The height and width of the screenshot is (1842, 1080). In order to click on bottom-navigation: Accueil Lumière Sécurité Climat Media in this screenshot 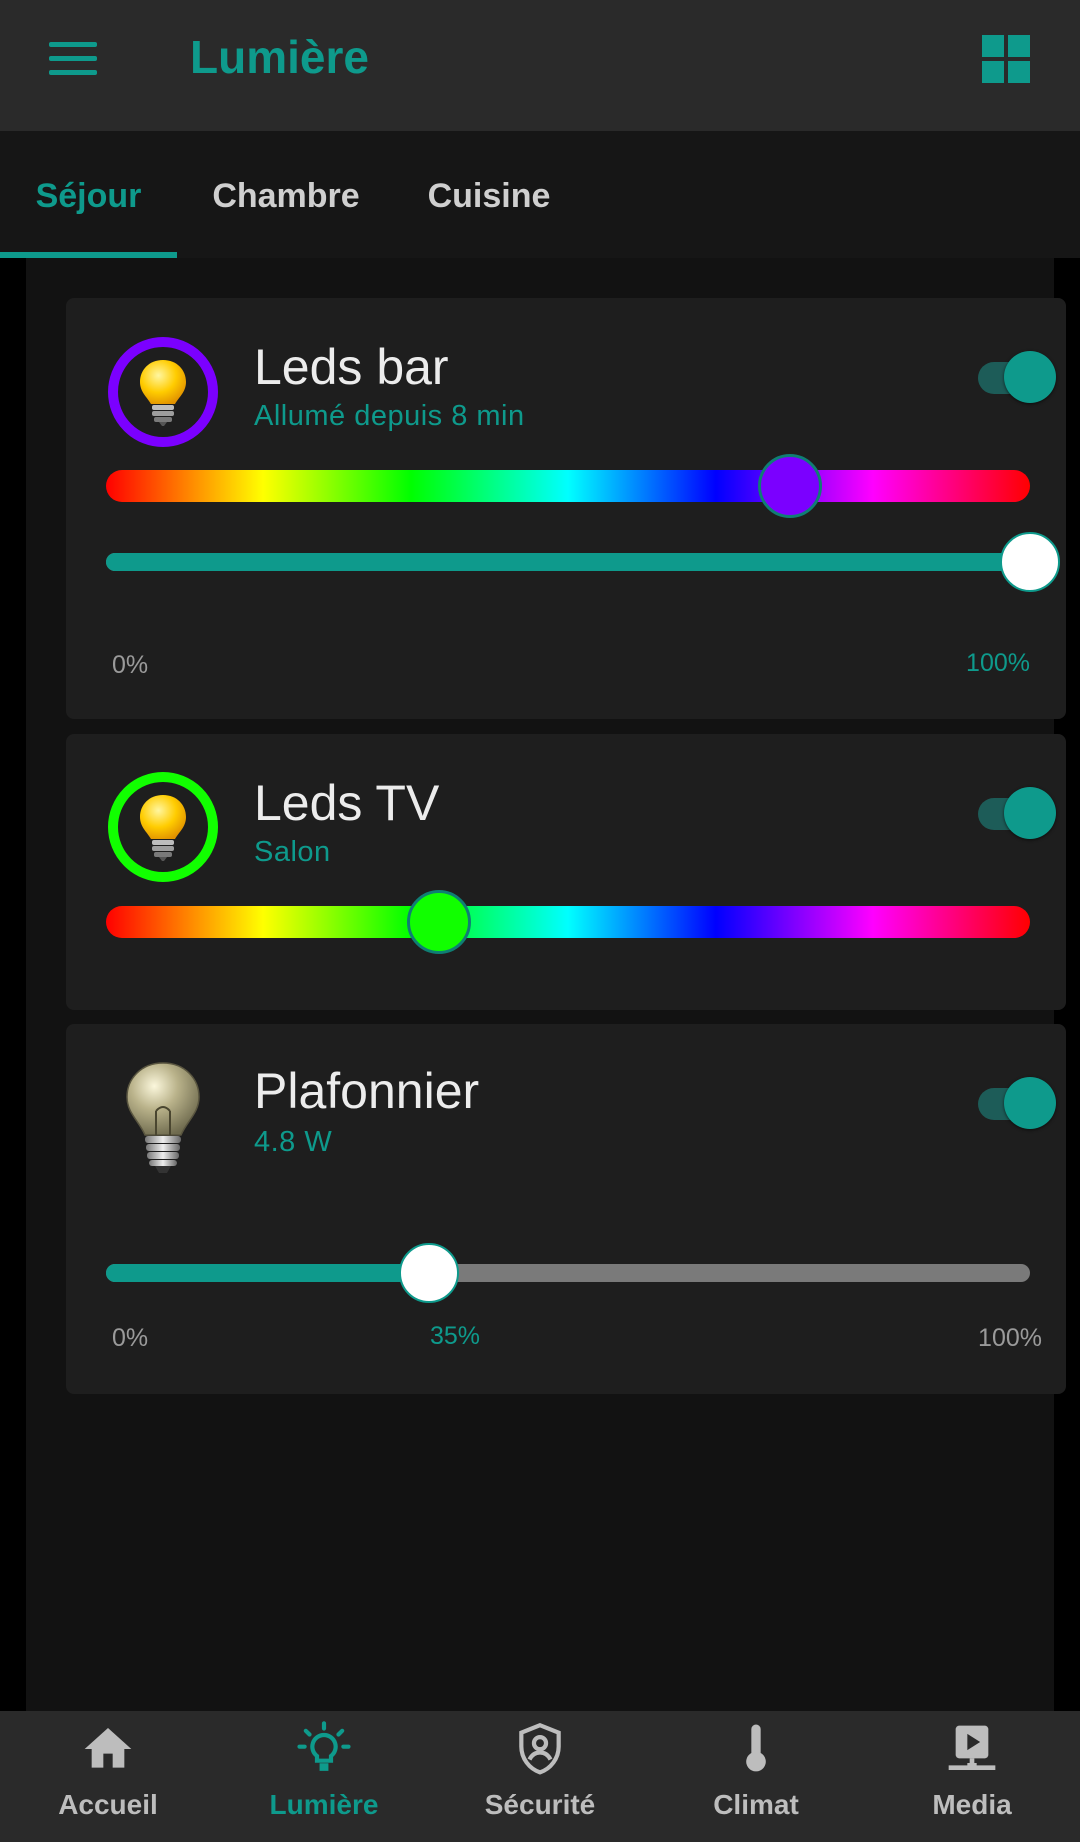, I will do `click(540, 1776)`.